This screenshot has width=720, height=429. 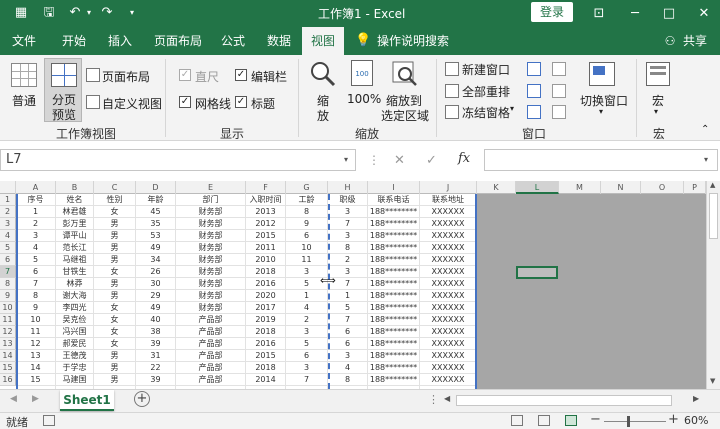 I want to click on freeze-panes-button: 冻结窗格, so click(x=486, y=112).